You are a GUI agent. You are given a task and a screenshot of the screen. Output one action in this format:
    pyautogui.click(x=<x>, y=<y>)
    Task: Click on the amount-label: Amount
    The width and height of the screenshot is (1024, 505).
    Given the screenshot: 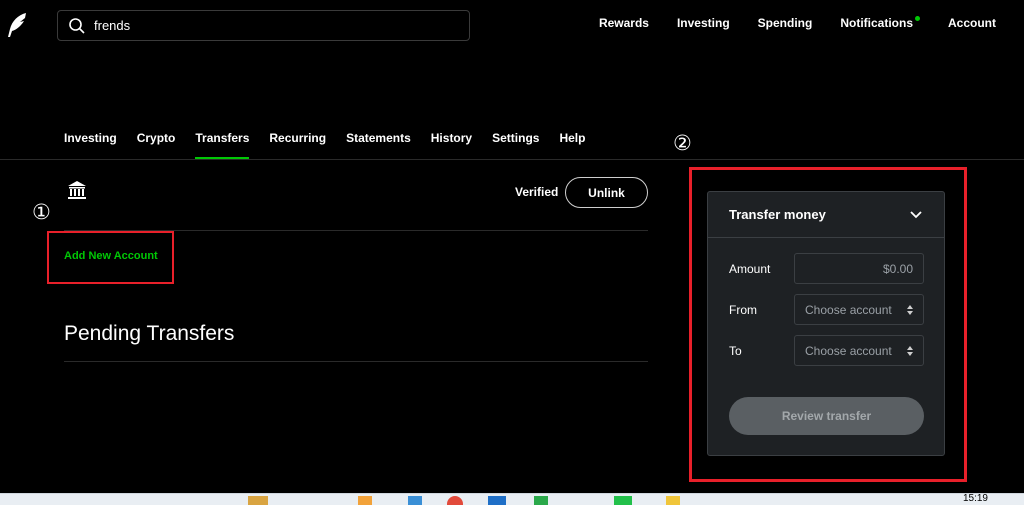 What is the action you would take?
    pyautogui.click(x=750, y=268)
    